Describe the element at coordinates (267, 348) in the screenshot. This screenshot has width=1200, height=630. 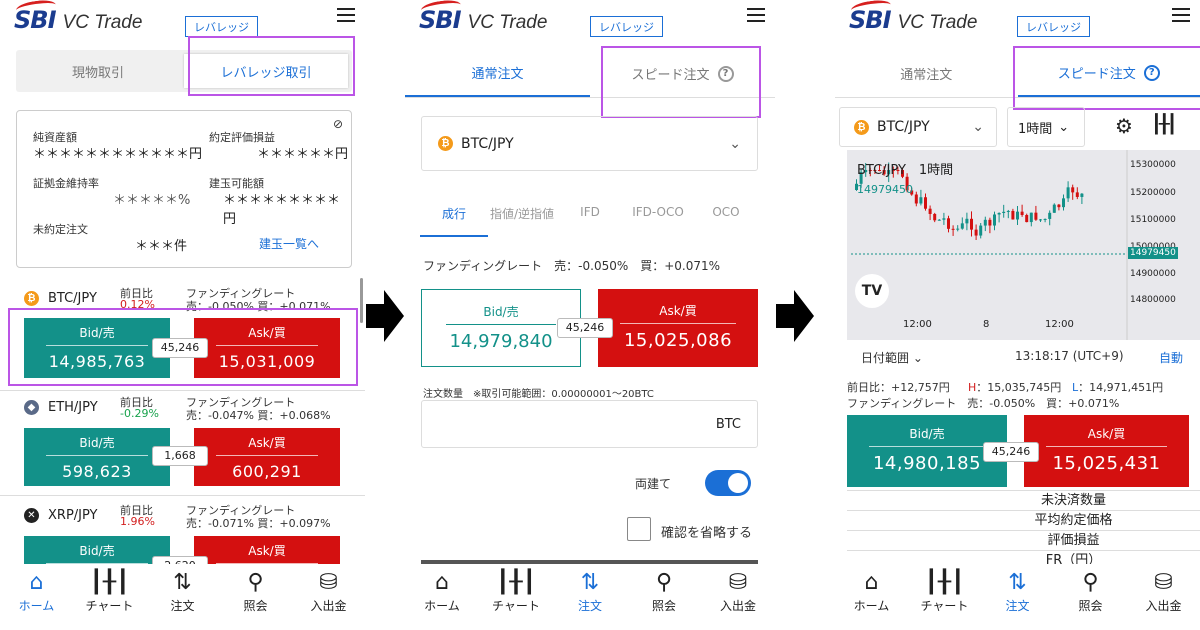
I see `btc-ask-button: Ask/買 15,031,009` at that location.